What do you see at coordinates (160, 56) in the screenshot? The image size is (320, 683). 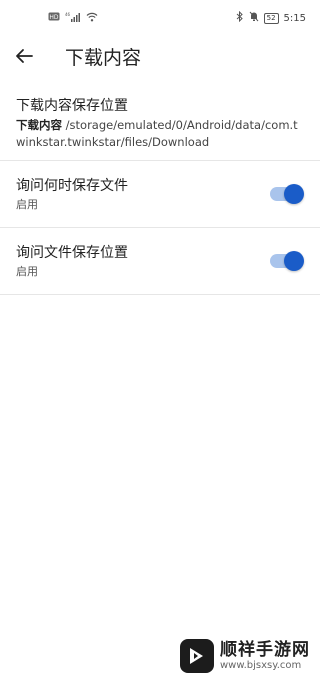 I see `app-bar: 下载内容` at bounding box center [160, 56].